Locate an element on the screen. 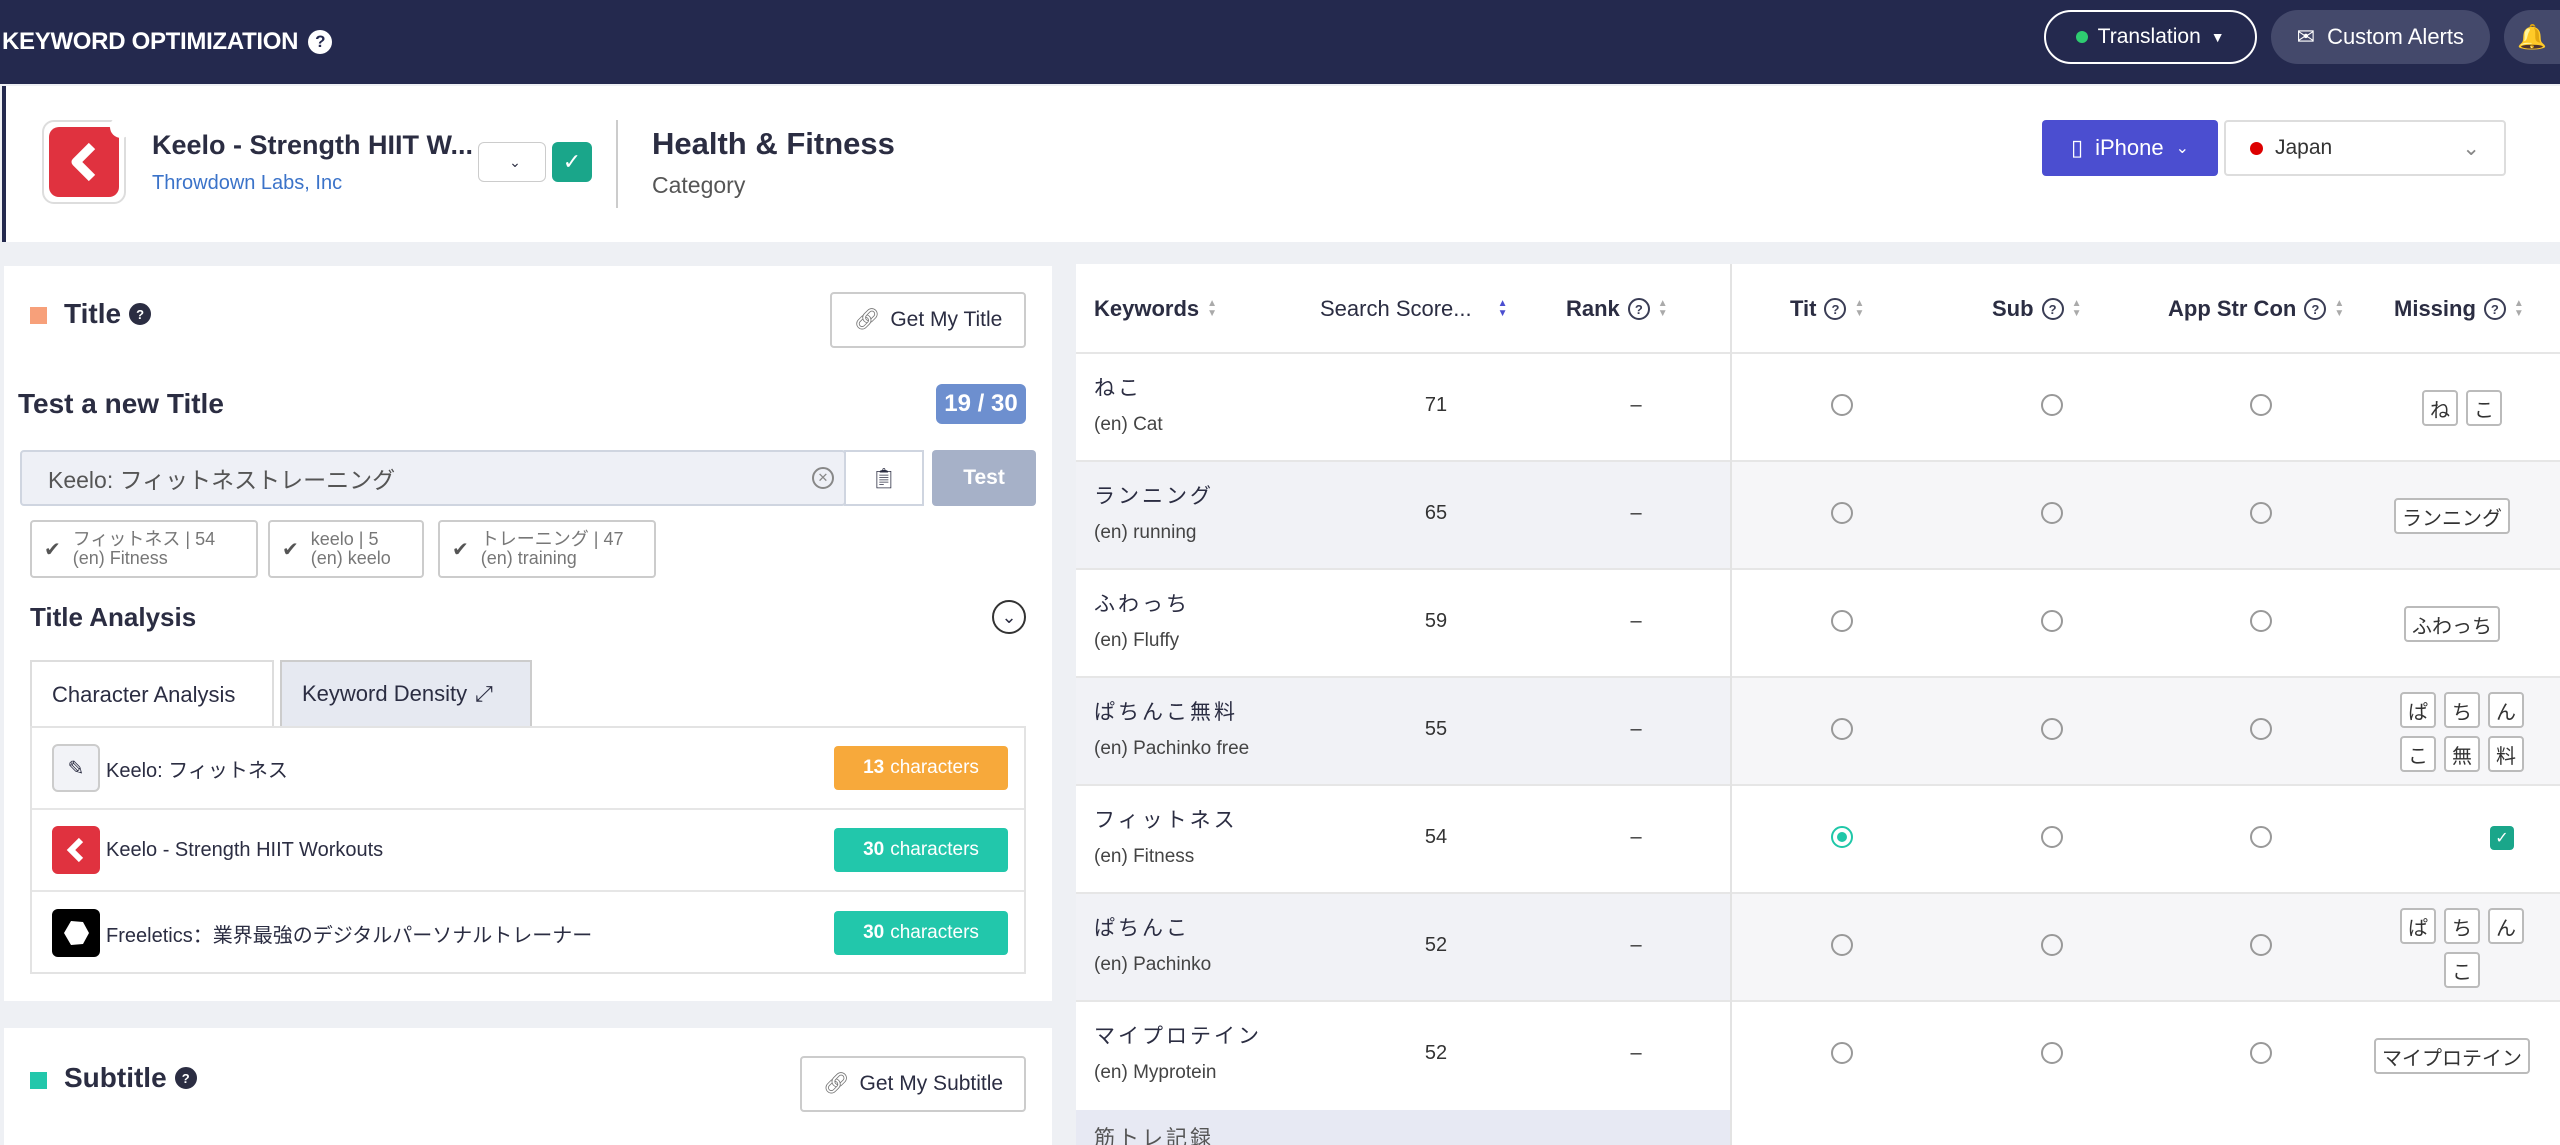 This screenshot has height=1145, width=2560. keyword-translation: (en) Fitness is located at coordinates (1144, 856).